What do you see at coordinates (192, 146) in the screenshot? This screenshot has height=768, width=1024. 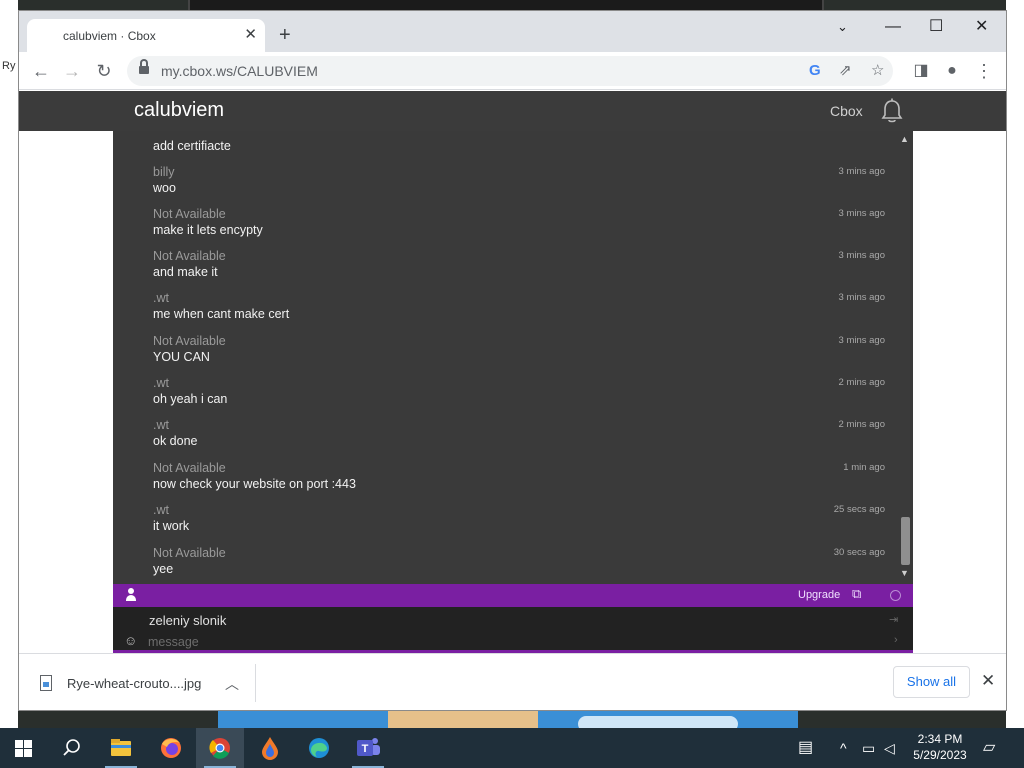 I see `message-text: add certifiacte` at bounding box center [192, 146].